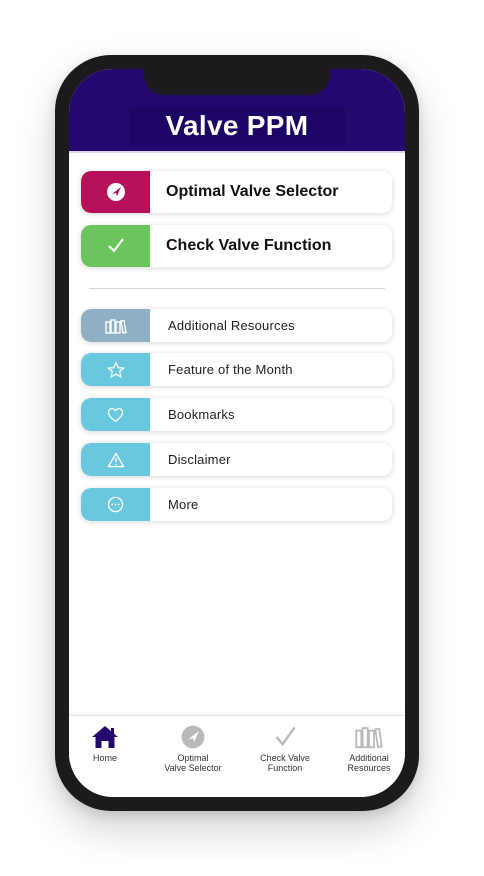 This screenshot has width=484, height=876. I want to click on bookmarks-button: Bookmarks, so click(236, 414).